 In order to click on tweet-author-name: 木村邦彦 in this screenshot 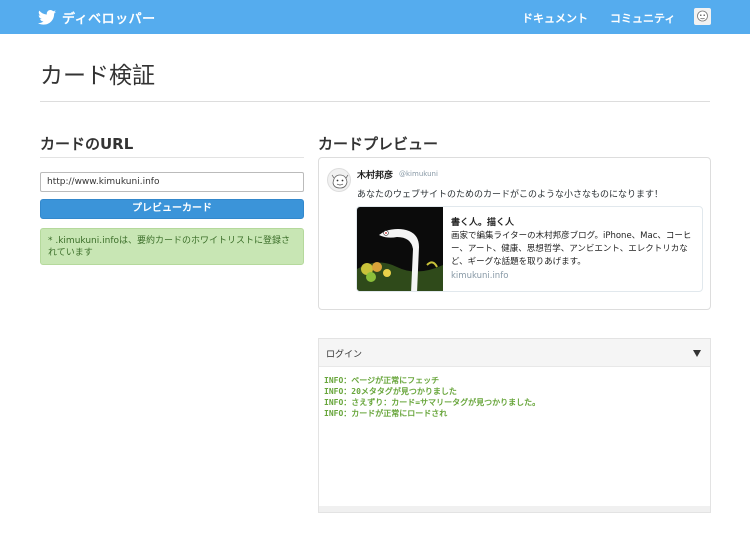, I will do `click(375, 174)`.